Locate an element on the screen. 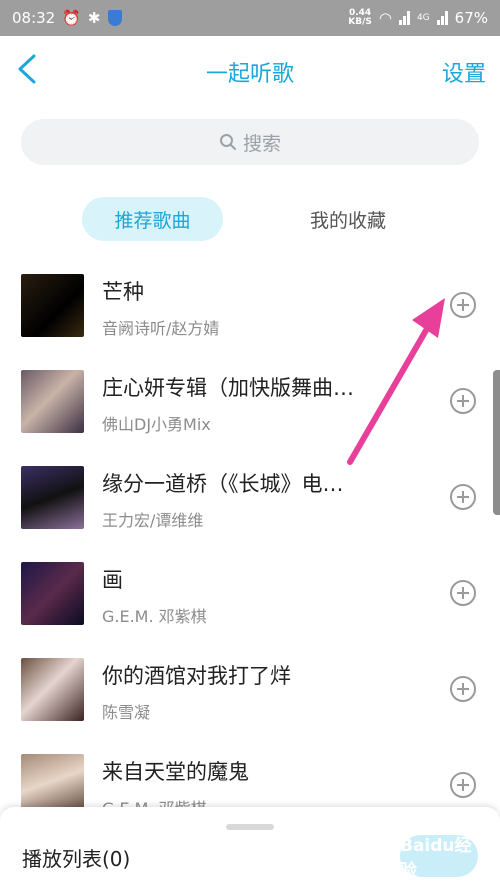 The width and height of the screenshot is (500, 889). search-icon is located at coordinates (227, 142).